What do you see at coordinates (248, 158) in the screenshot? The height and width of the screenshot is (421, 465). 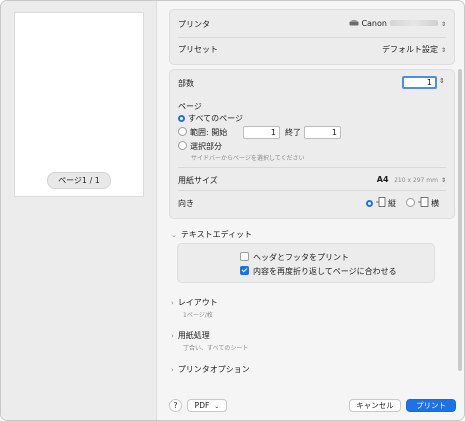 I see `selection-hint: サイドバーからページを選択してください` at bounding box center [248, 158].